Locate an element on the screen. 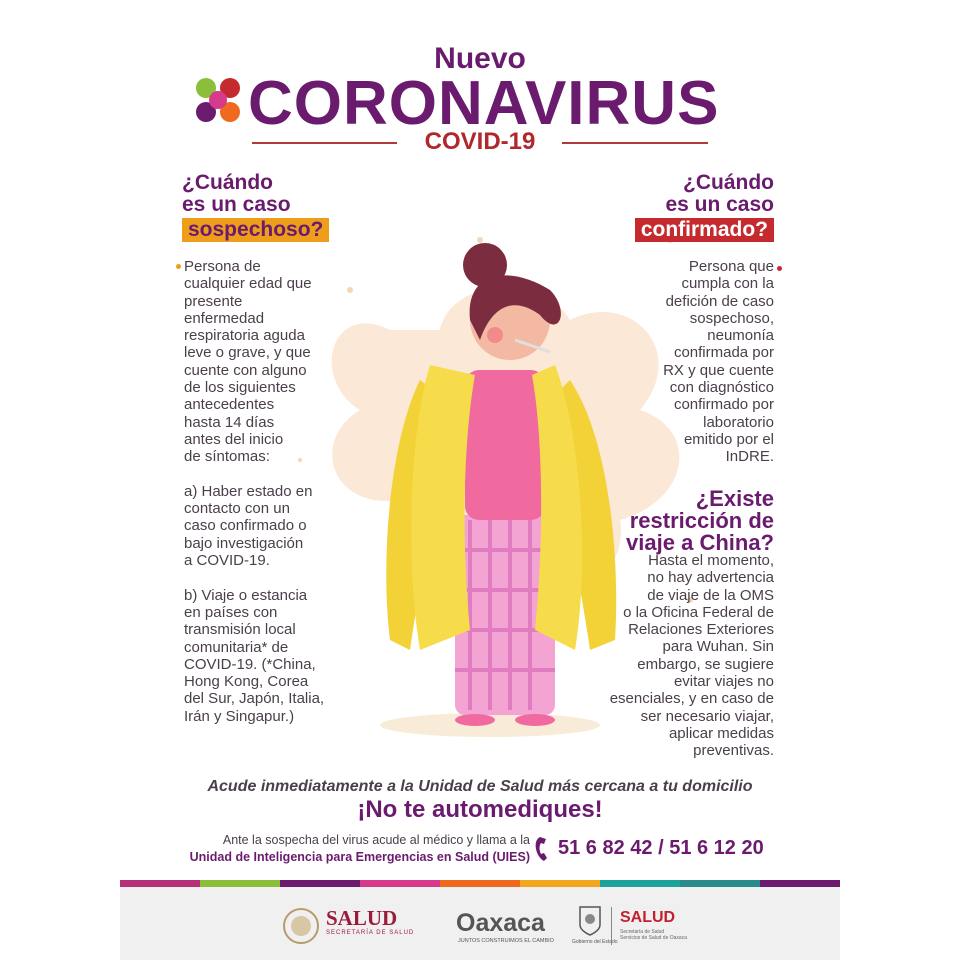  text-line: Persona de is located at coordinates (222, 266).